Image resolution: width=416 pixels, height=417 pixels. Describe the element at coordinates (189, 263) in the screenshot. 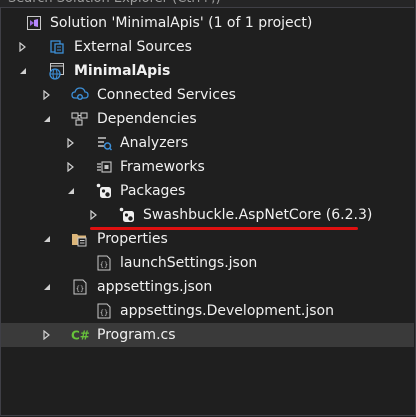

I see `tree-item-label: launchSettings.json` at that location.